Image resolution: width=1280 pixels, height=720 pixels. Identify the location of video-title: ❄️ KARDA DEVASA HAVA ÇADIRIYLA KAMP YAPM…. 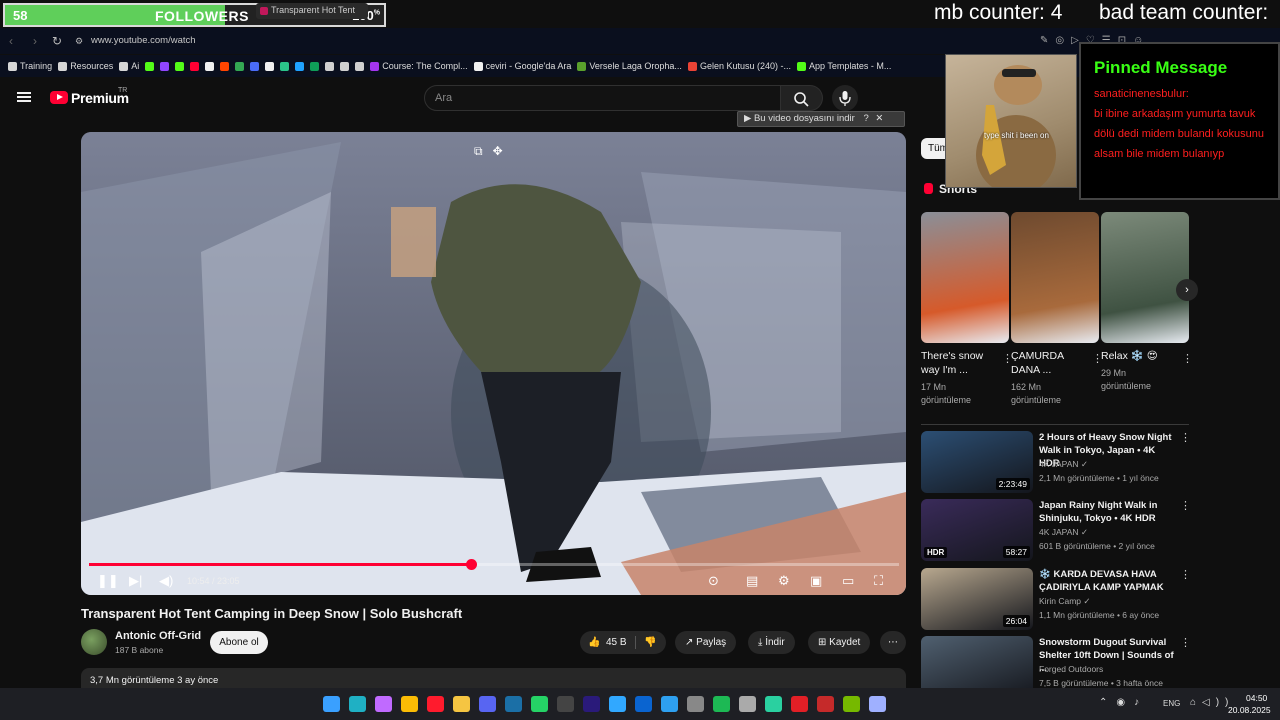
(1107, 581).